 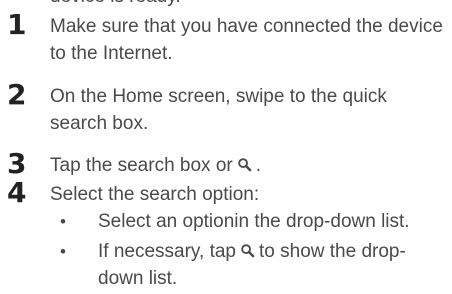 What do you see at coordinates (17, 192) in the screenshot?
I see `step-number: 4` at bounding box center [17, 192].